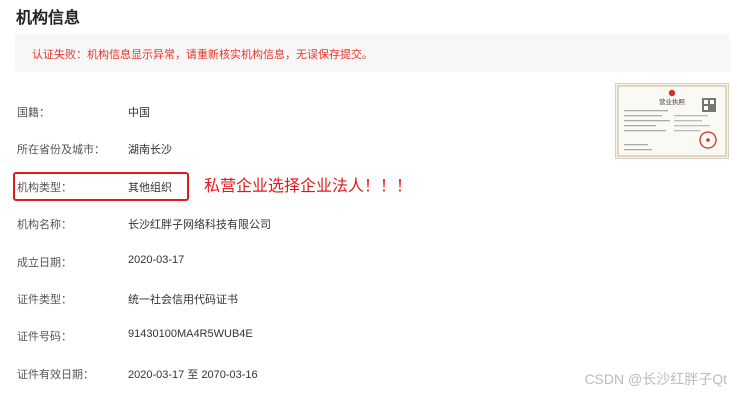  What do you see at coordinates (150, 150) in the screenshot?
I see `field-value: 湖南长沙` at bounding box center [150, 150].